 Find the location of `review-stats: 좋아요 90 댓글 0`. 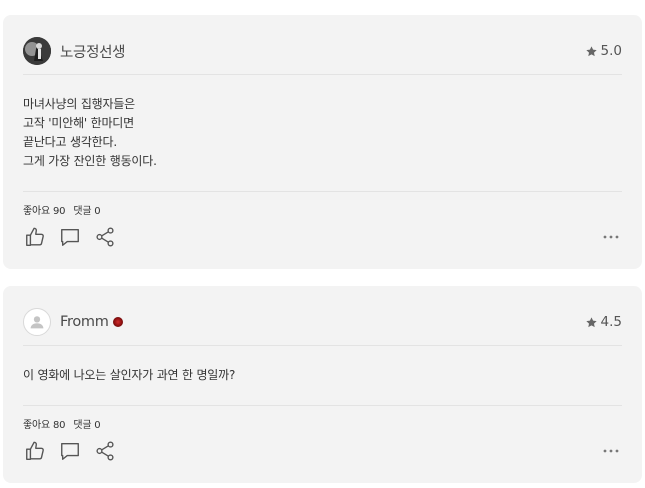

review-stats: 좋아요 90 댓글 0 is located at coordinates (62, 209).